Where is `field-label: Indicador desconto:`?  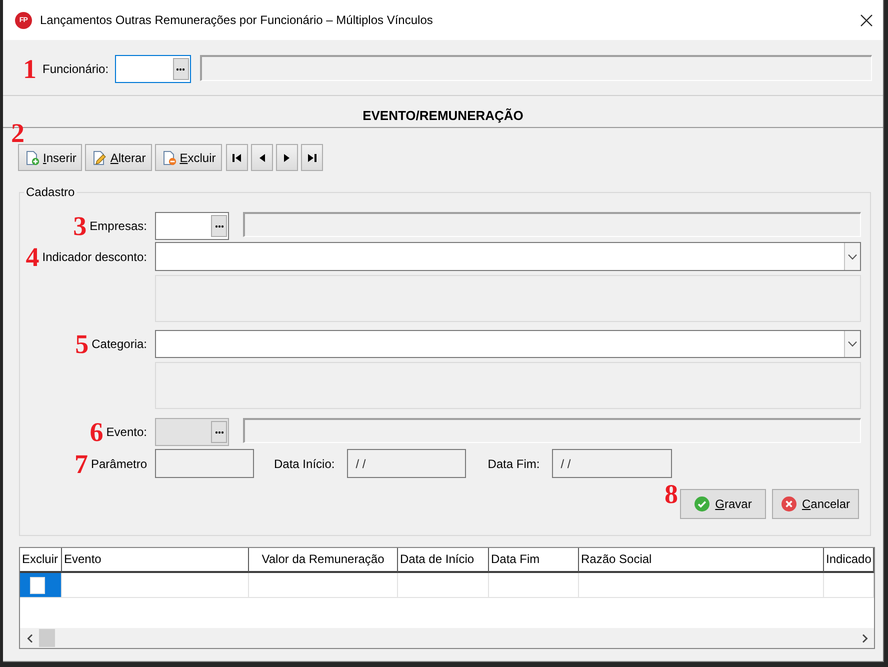 field-label: Indicador desconto: is located at coordinates (94, 257).